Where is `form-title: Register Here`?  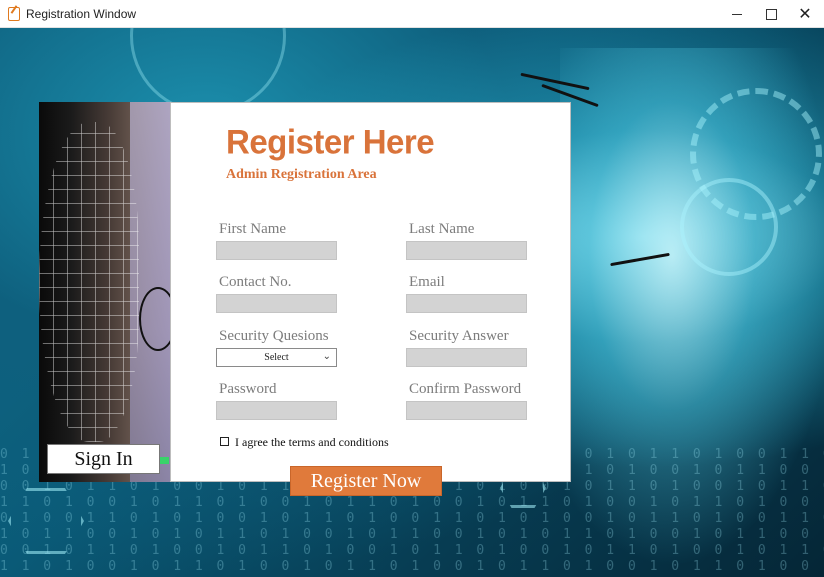 form-title: Register Here is located at coordinates (330, 141).